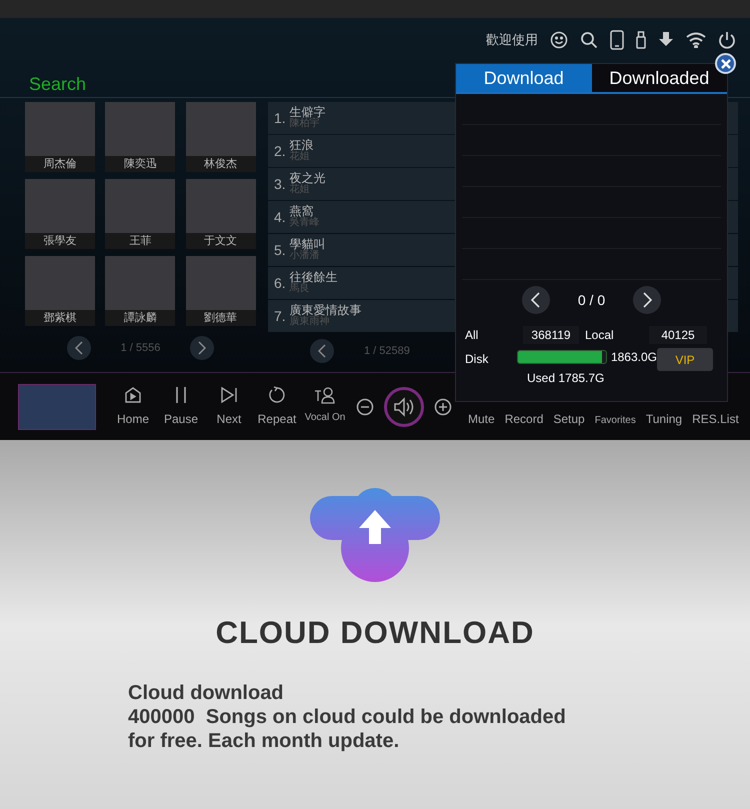  I want to click on home-icon, so click(133, 395).